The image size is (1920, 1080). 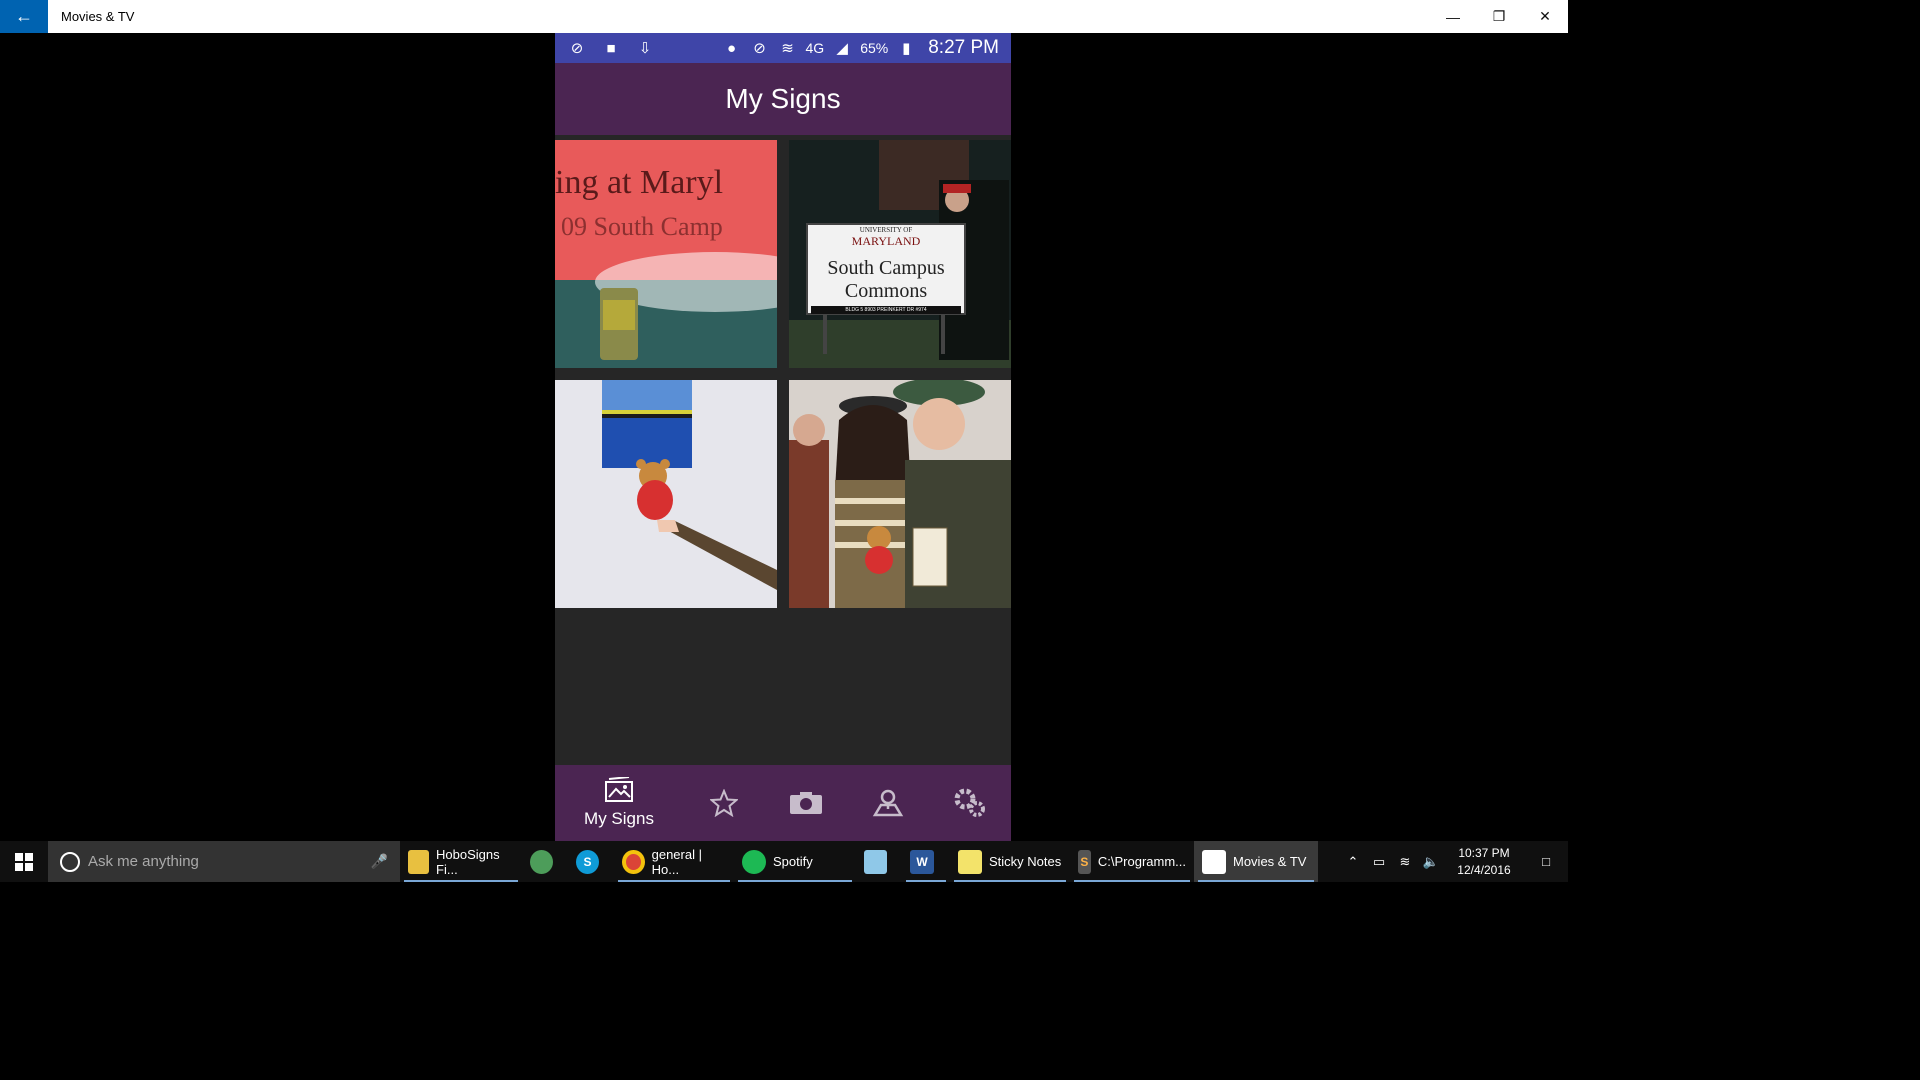 I want to click on taskbar-app-eye, so click(x=545, y=861).